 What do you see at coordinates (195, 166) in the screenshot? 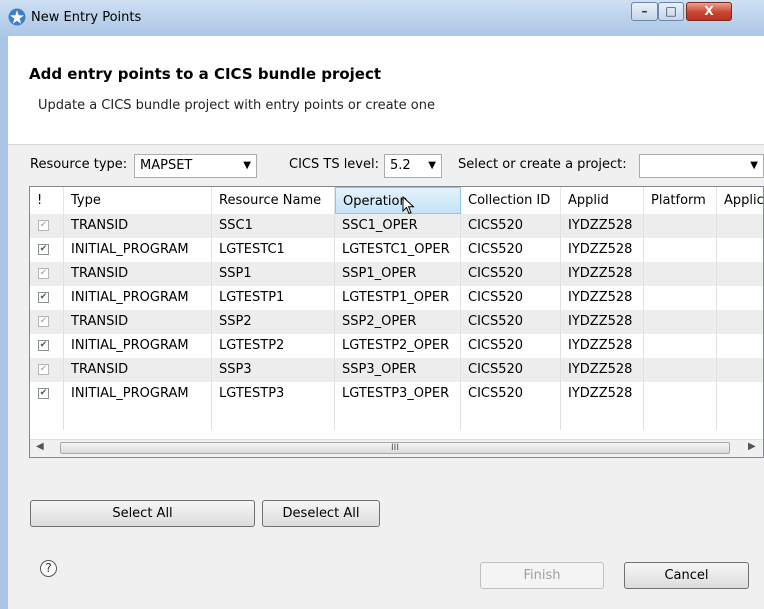
I see `resource-type-select: MAPSET ▼` at bounding box center [195, 166].